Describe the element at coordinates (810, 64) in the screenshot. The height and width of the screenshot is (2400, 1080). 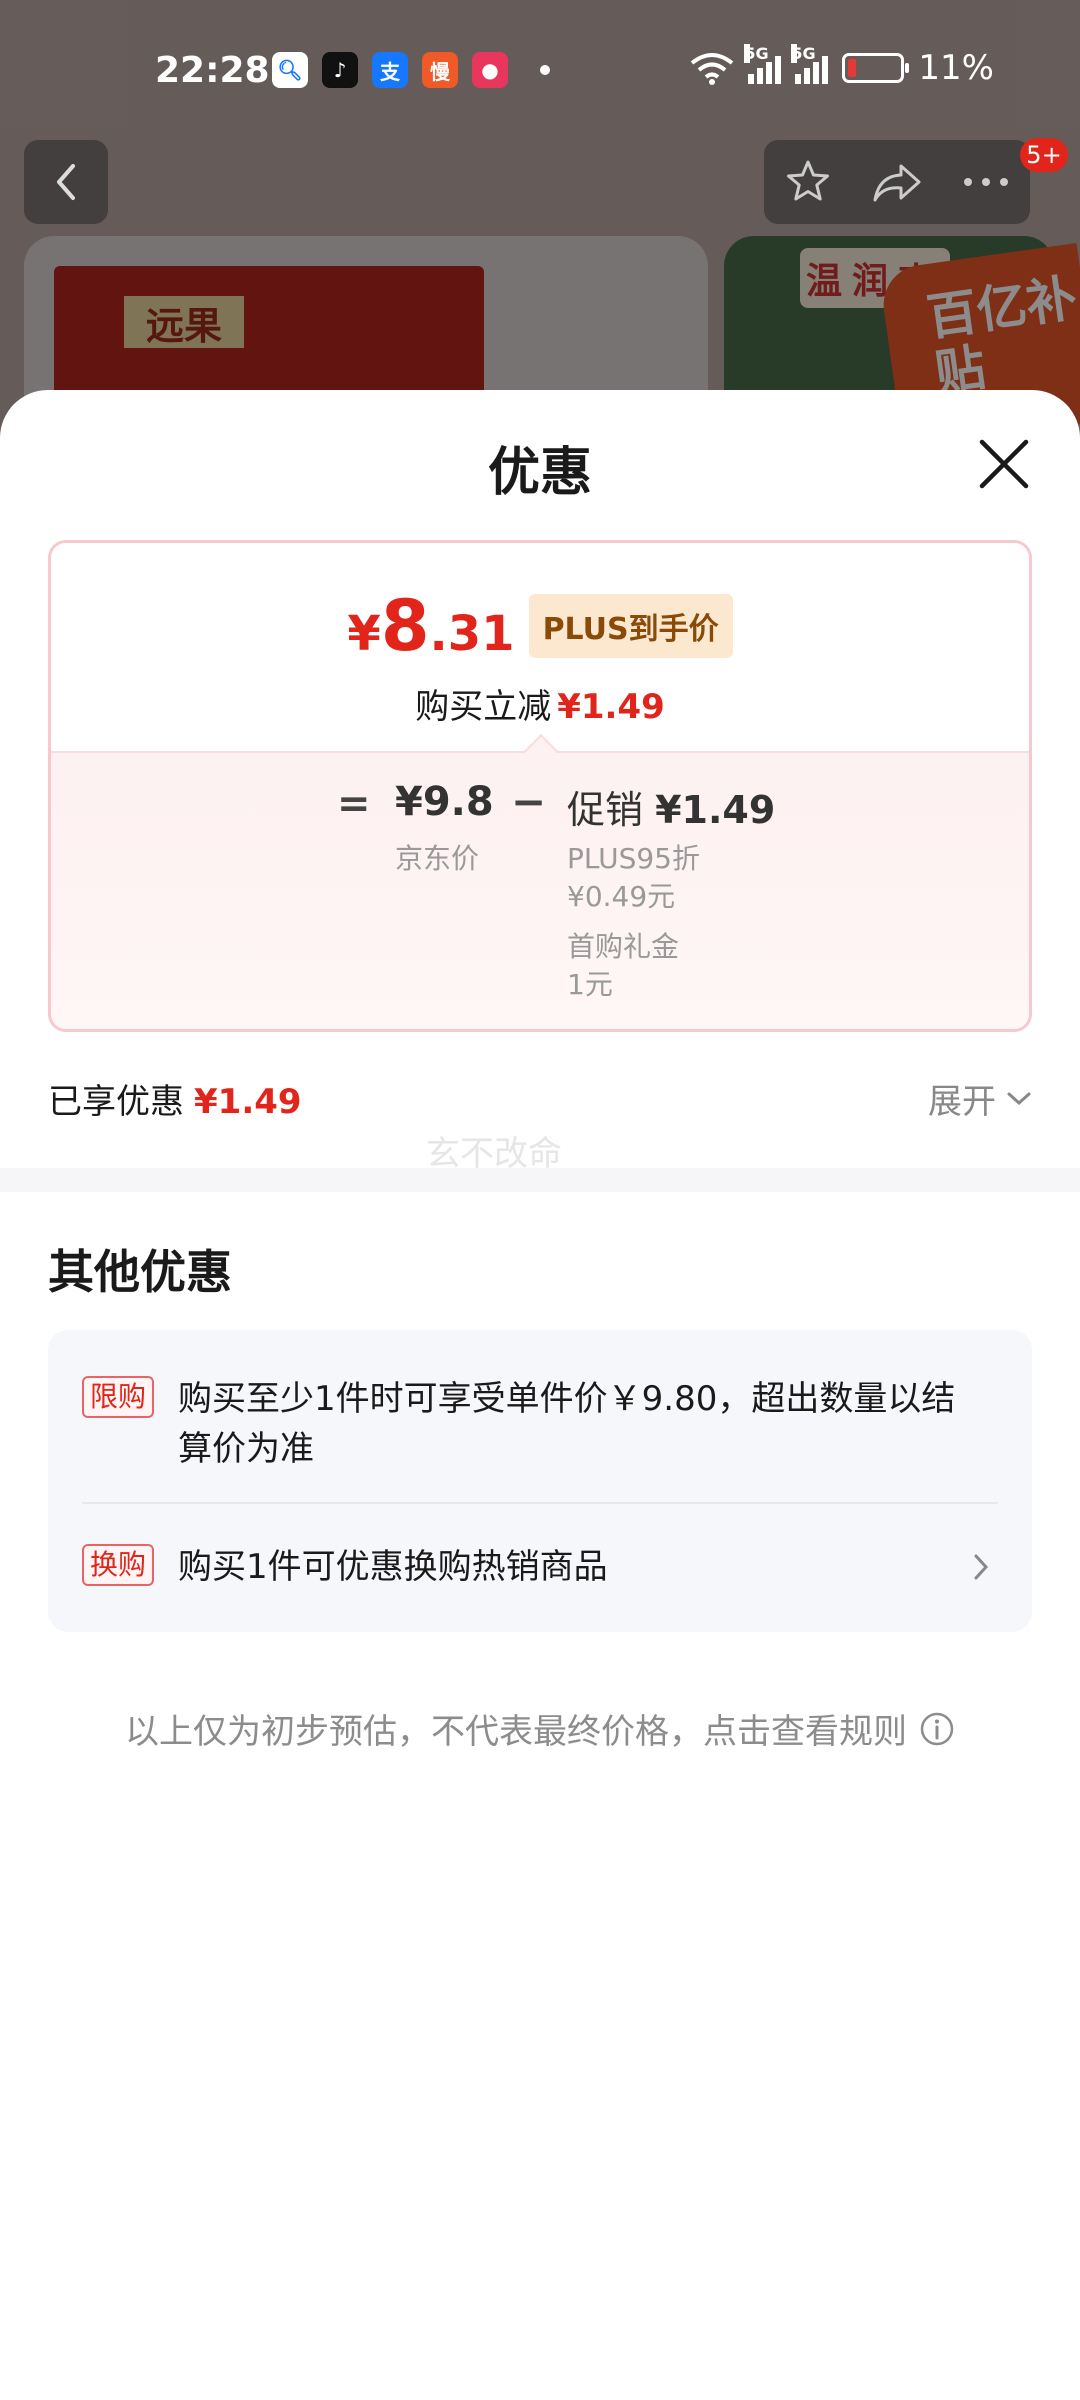
I see `signal-icon-2: 5G` at that location.